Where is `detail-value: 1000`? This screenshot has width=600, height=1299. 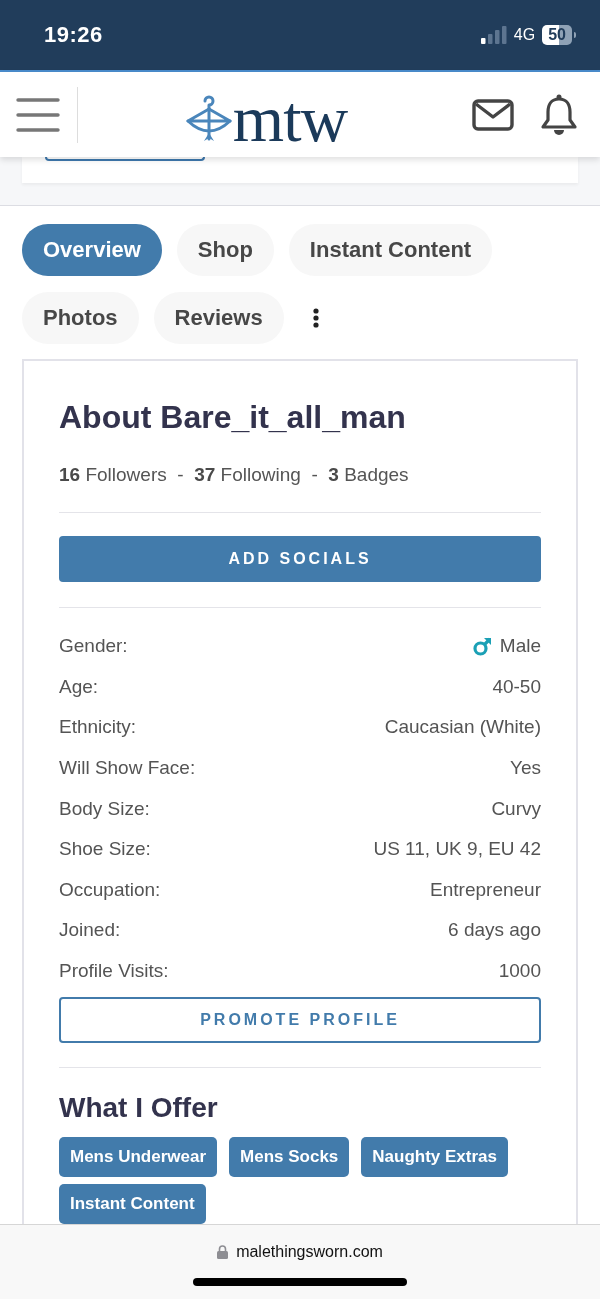 detail-value: 1000 is located at coordinates (519, 971).